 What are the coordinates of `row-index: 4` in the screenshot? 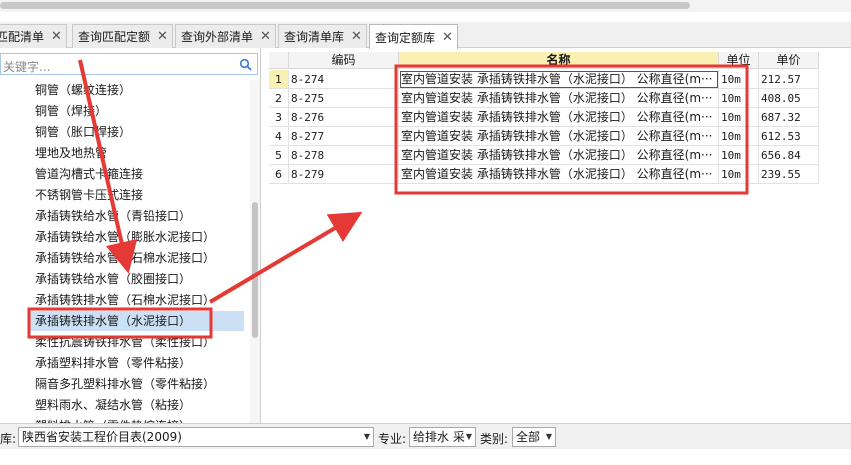 It's located at (279, 136).